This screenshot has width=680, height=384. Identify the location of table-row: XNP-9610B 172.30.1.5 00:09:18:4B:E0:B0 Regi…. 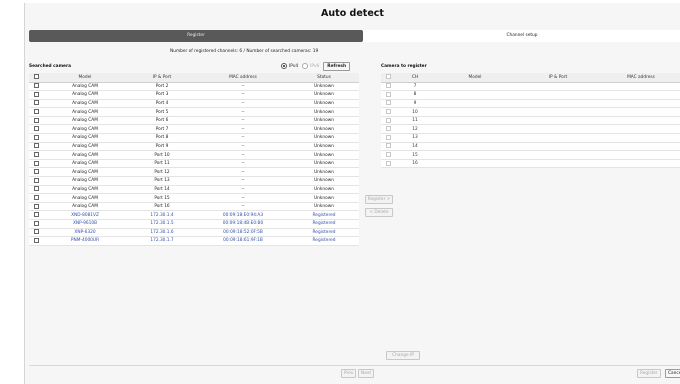
(194, 224).